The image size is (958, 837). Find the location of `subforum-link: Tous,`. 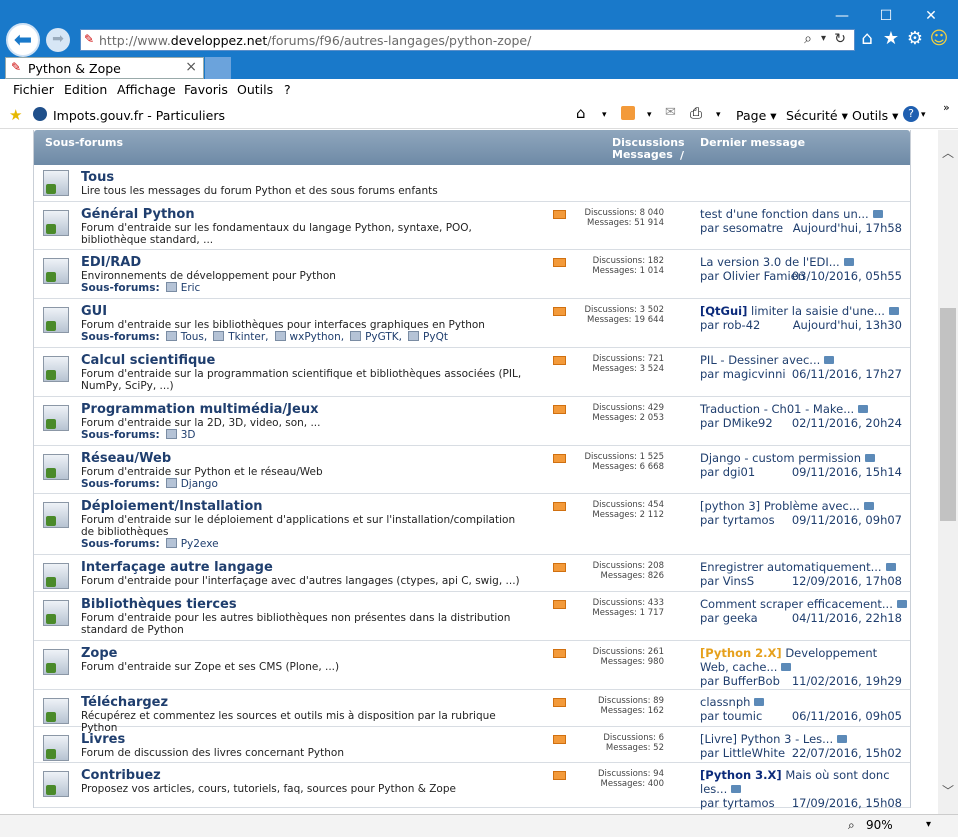

subforum-link: Tous, is located at coordinates (187, 337).